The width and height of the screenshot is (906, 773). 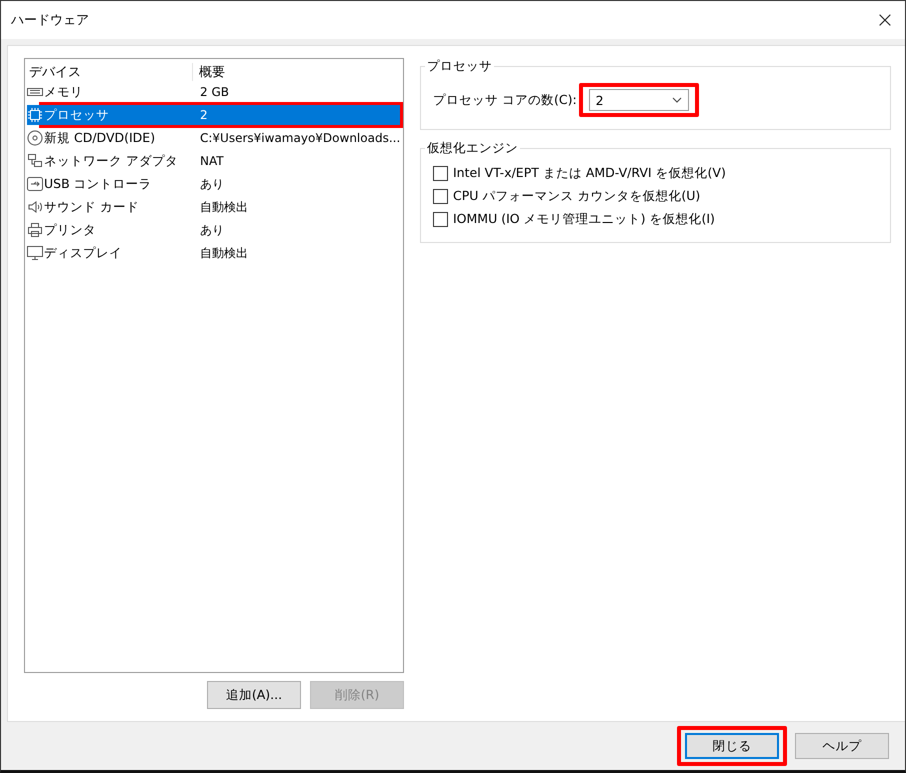 I want to click on device-name: サウンド カード, so click(x=92, y=207).